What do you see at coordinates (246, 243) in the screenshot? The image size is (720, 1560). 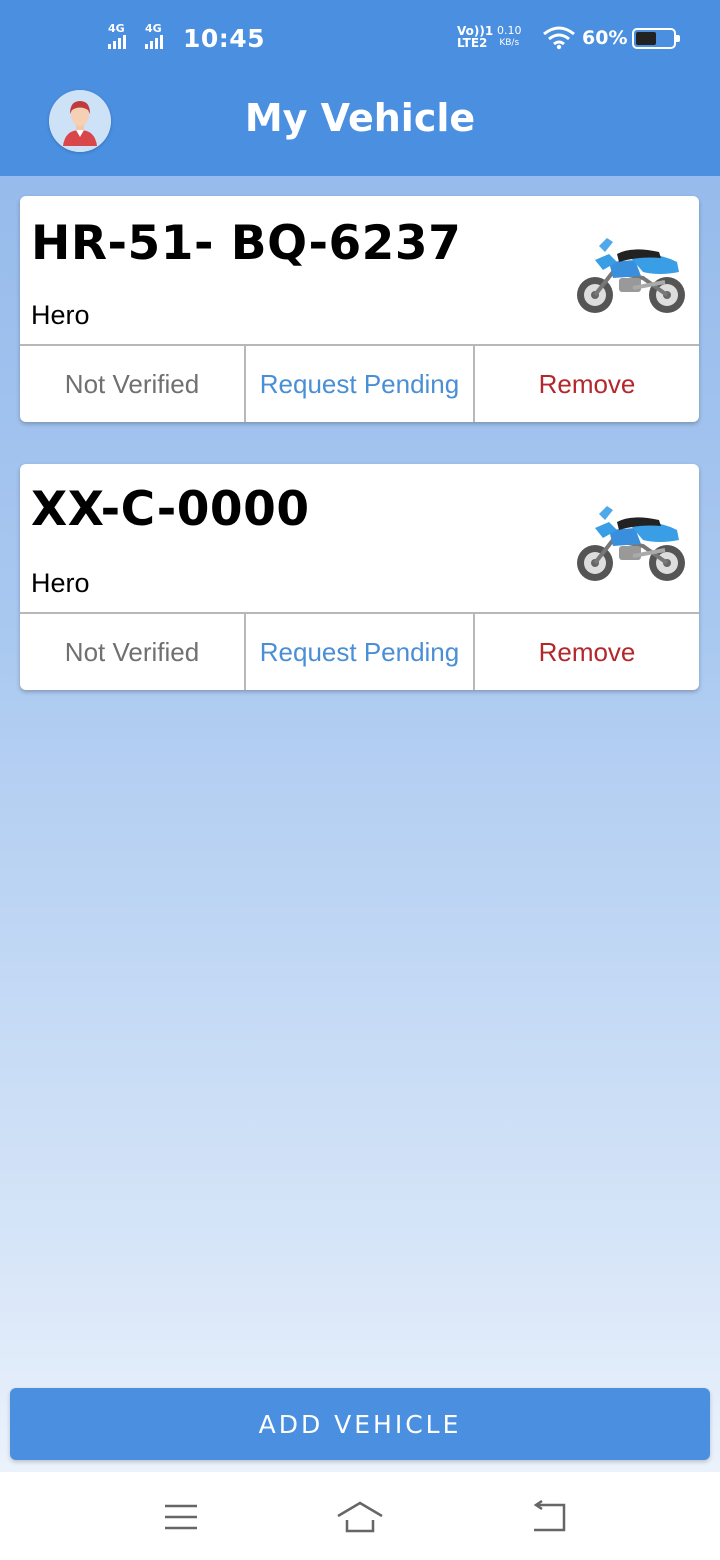 I see `vehicle-plate: HR-51- BQ-6237` at bounding box center [246, 243].